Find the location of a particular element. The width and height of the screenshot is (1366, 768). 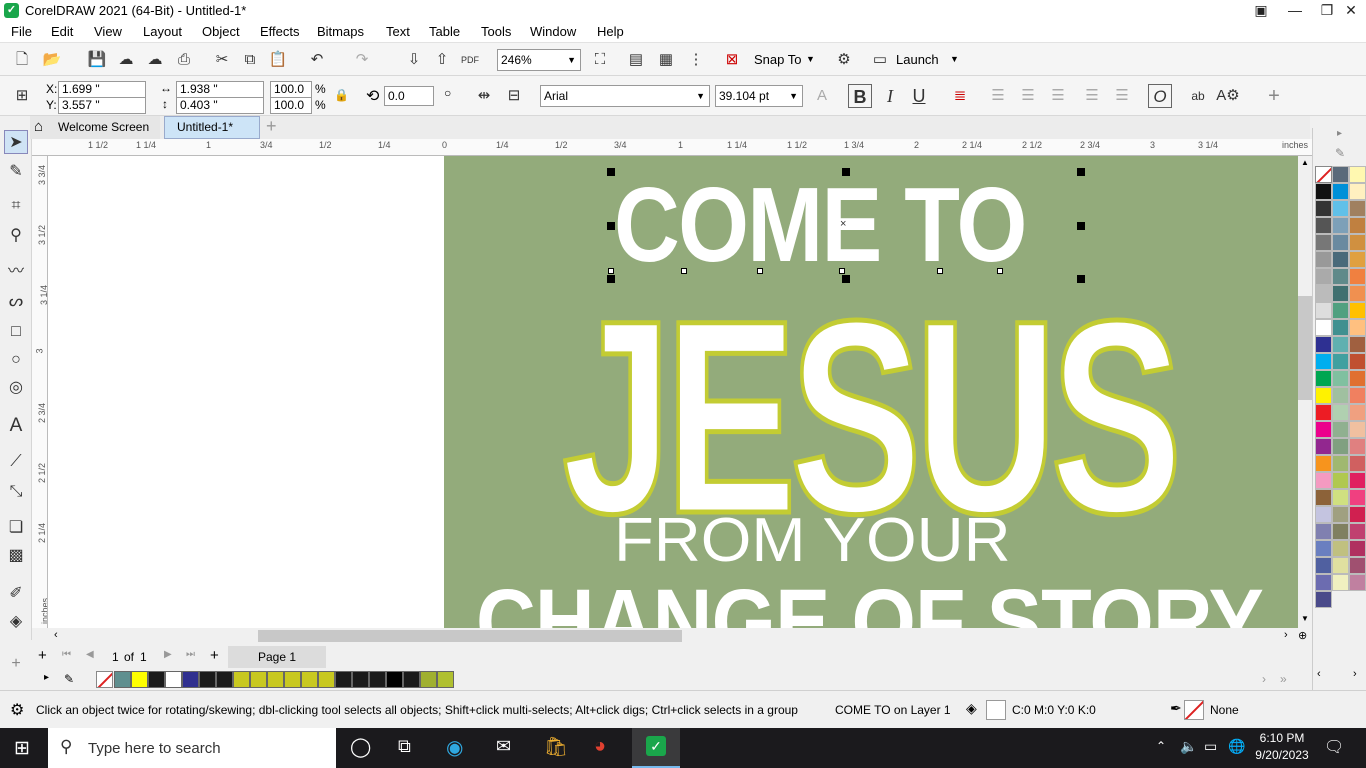

menu-window: Window is located at coordinates (553, 31).